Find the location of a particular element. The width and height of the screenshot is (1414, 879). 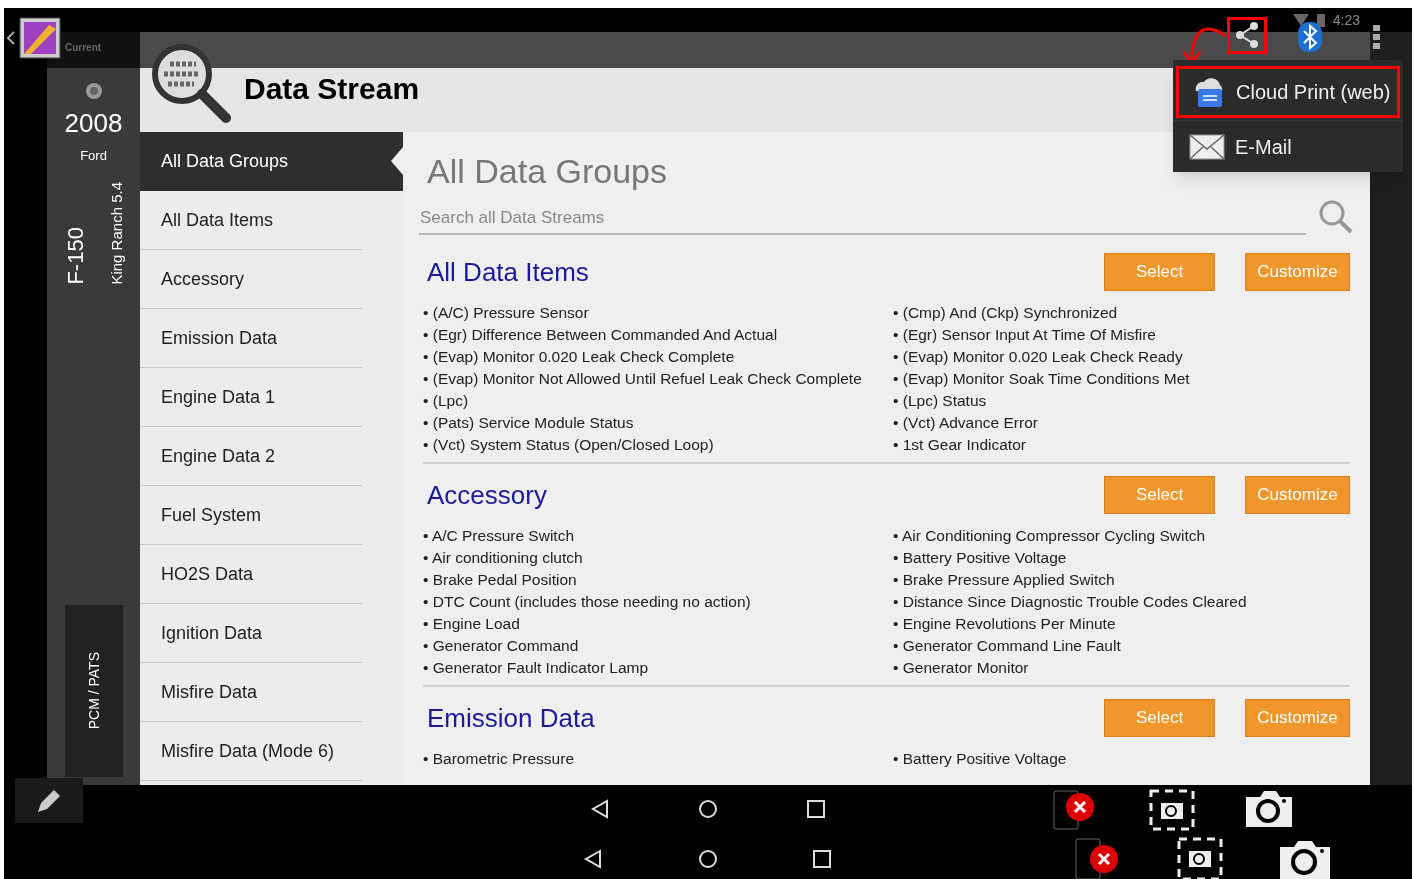

data-item: • (A/C) Pressure Sensor is located at coordinates (506, 312).